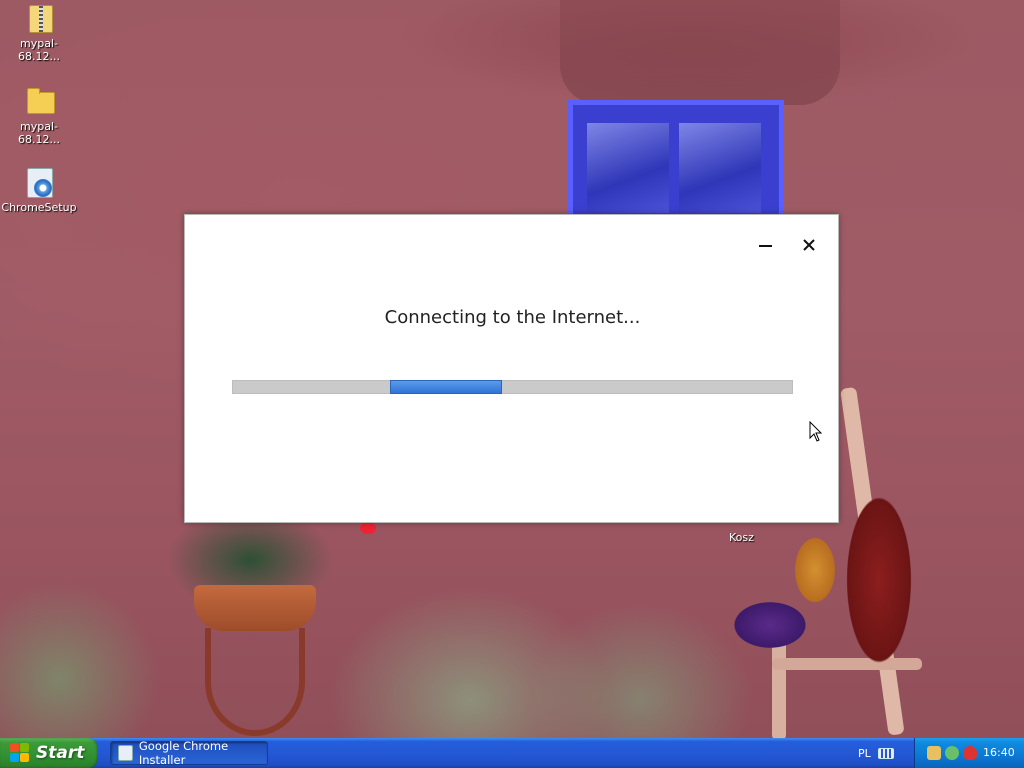  I want to click on start-button: Start, so click(49, 753).